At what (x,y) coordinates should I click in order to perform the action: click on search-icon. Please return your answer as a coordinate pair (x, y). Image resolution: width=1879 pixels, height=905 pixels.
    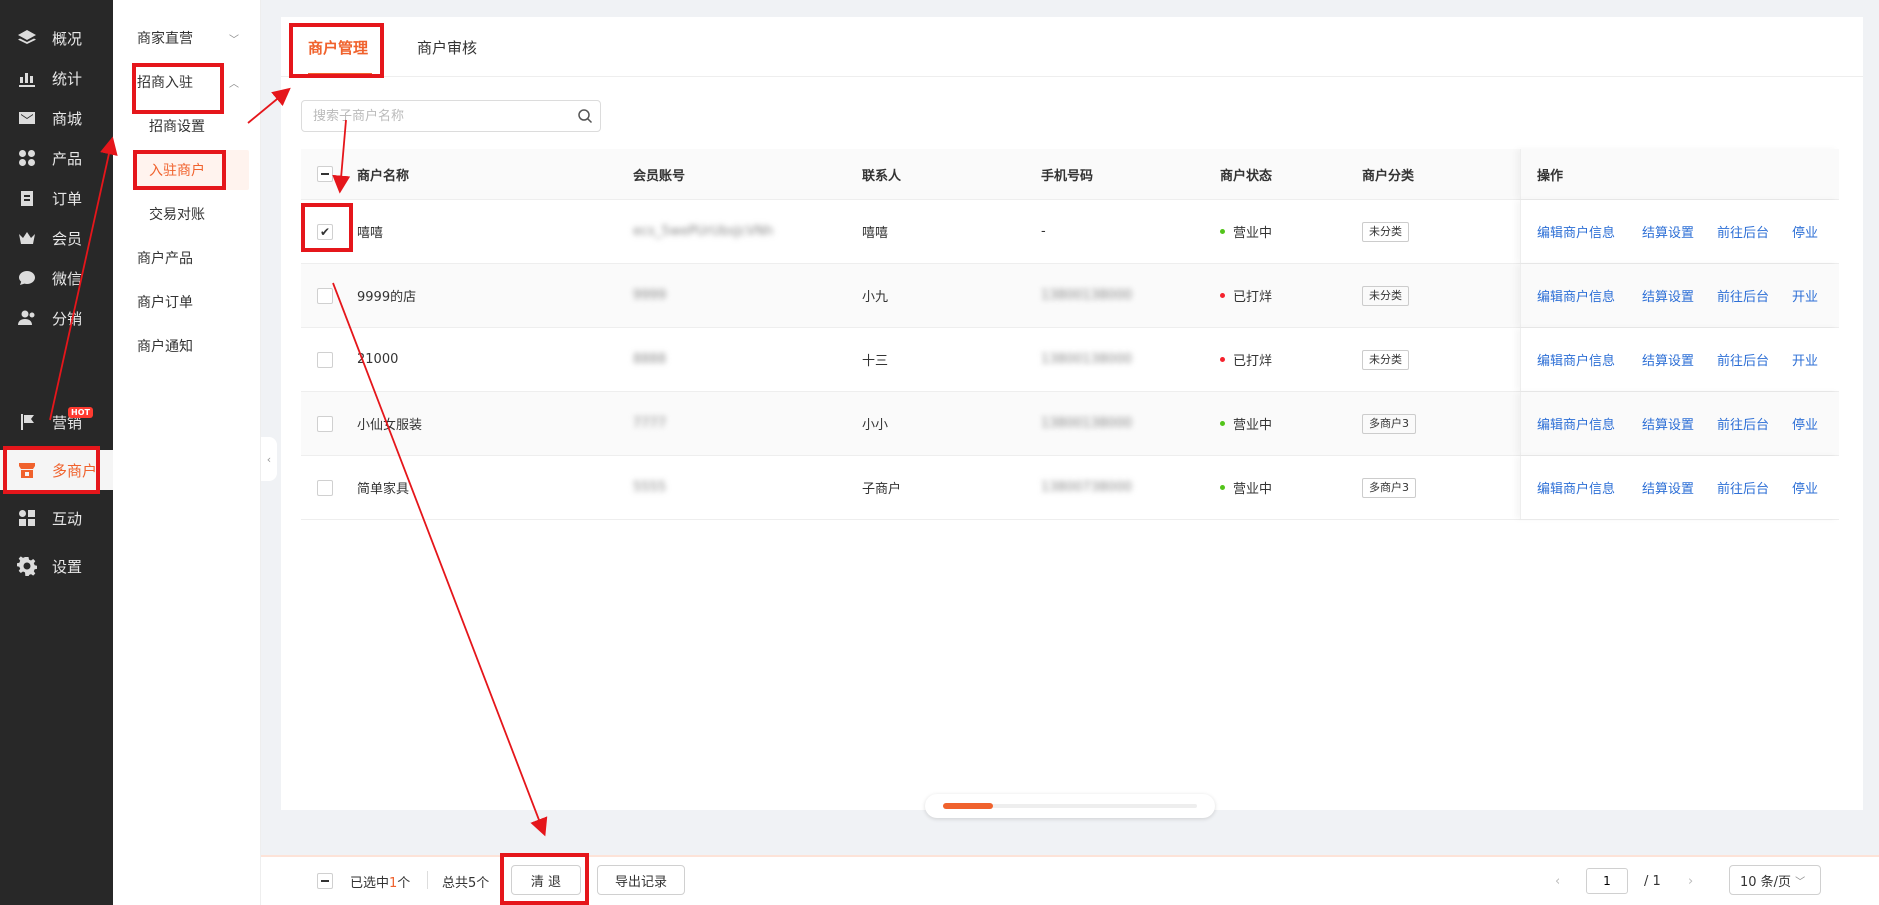
    Looking at the image, I should click on (585, 116).